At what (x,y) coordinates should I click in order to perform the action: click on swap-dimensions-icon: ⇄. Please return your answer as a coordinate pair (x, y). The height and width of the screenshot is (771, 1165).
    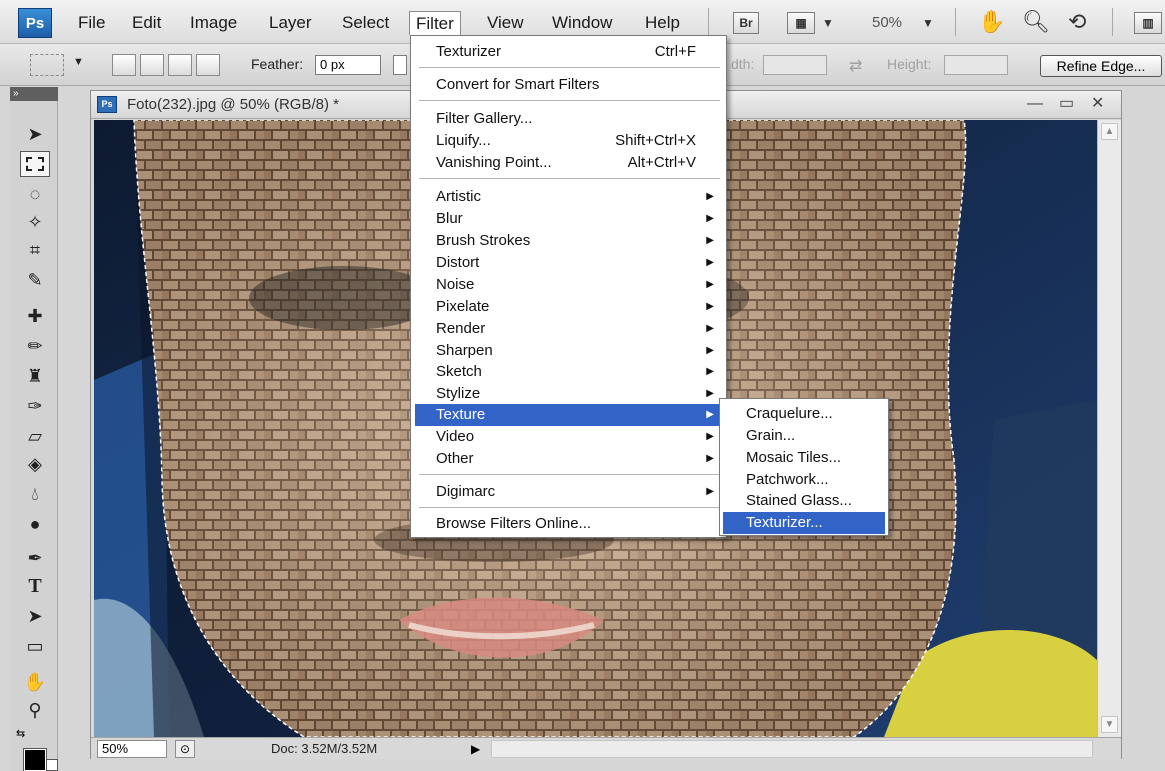
    Looking at the image, I should click on (855, 66).